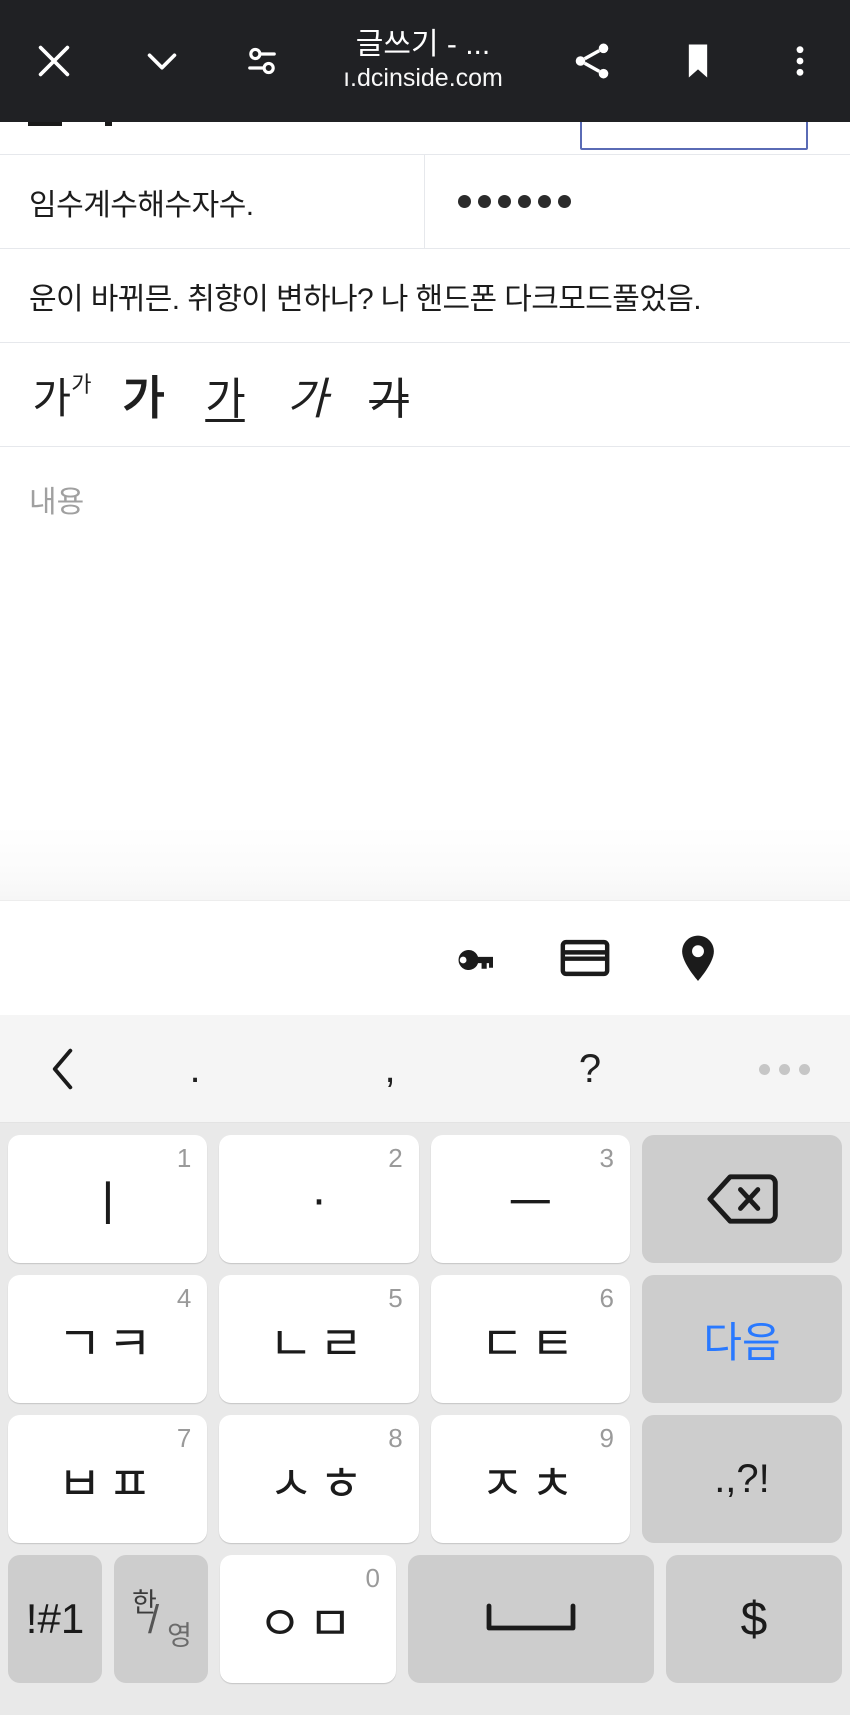 This screenshot has width=850, height=1715. I want to click on suggestion-bar: . , ?, so click(425, 1069).